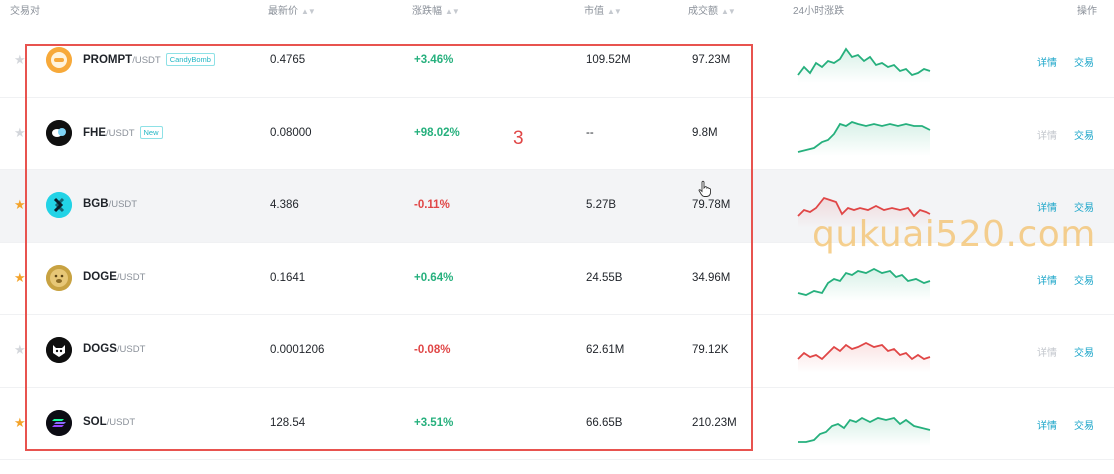 Image resolution: width=1114 pixels, height=474 pixels. Describe the element at coordinates (109, 422) in the screenshot. I see `pair-name: SOL/USDT` at that location.